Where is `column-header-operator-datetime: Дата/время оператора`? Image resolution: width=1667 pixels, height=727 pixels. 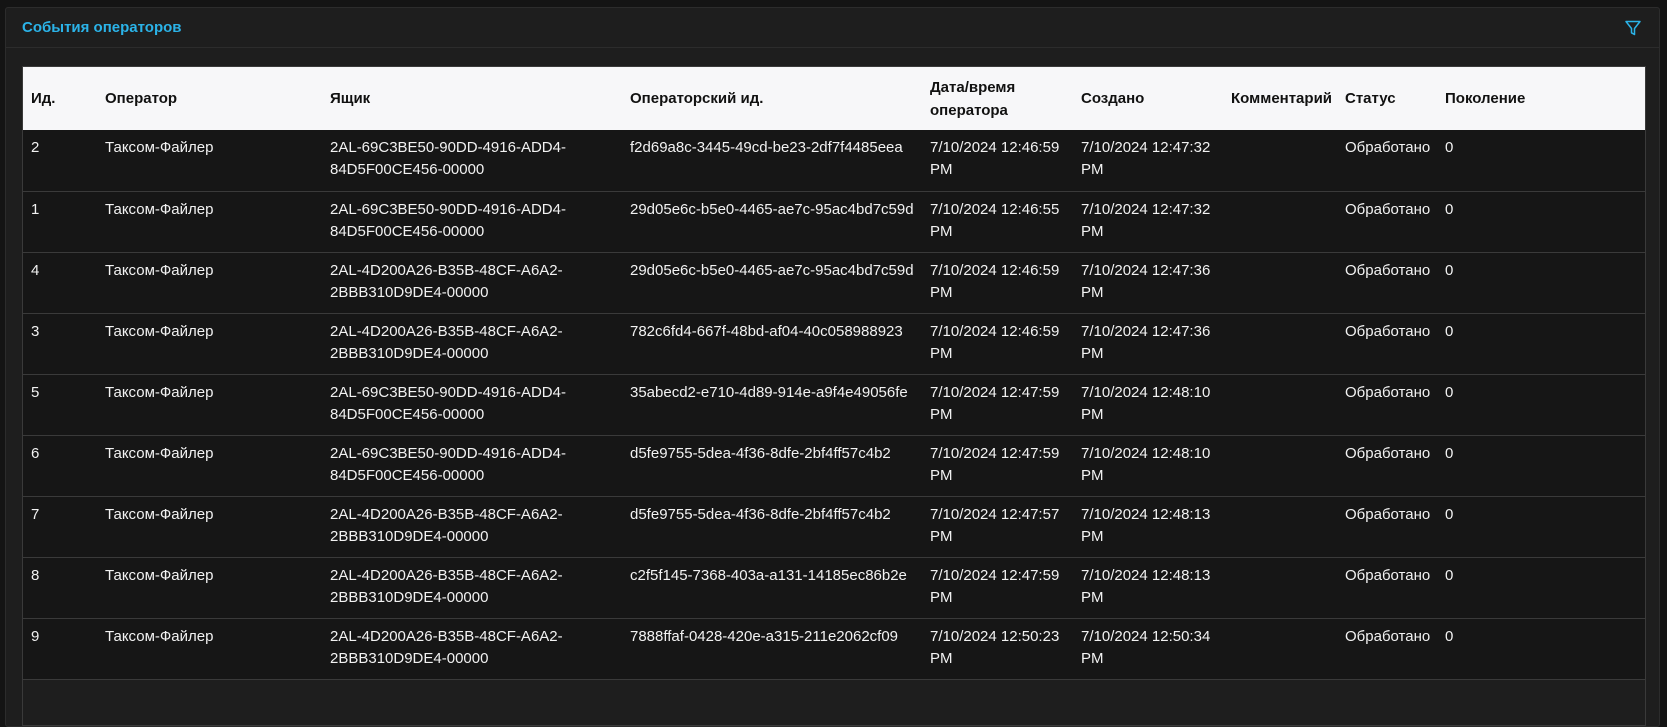 column-header-operator-datetime: Дата/время оператора is located at coordinates (997, 98).